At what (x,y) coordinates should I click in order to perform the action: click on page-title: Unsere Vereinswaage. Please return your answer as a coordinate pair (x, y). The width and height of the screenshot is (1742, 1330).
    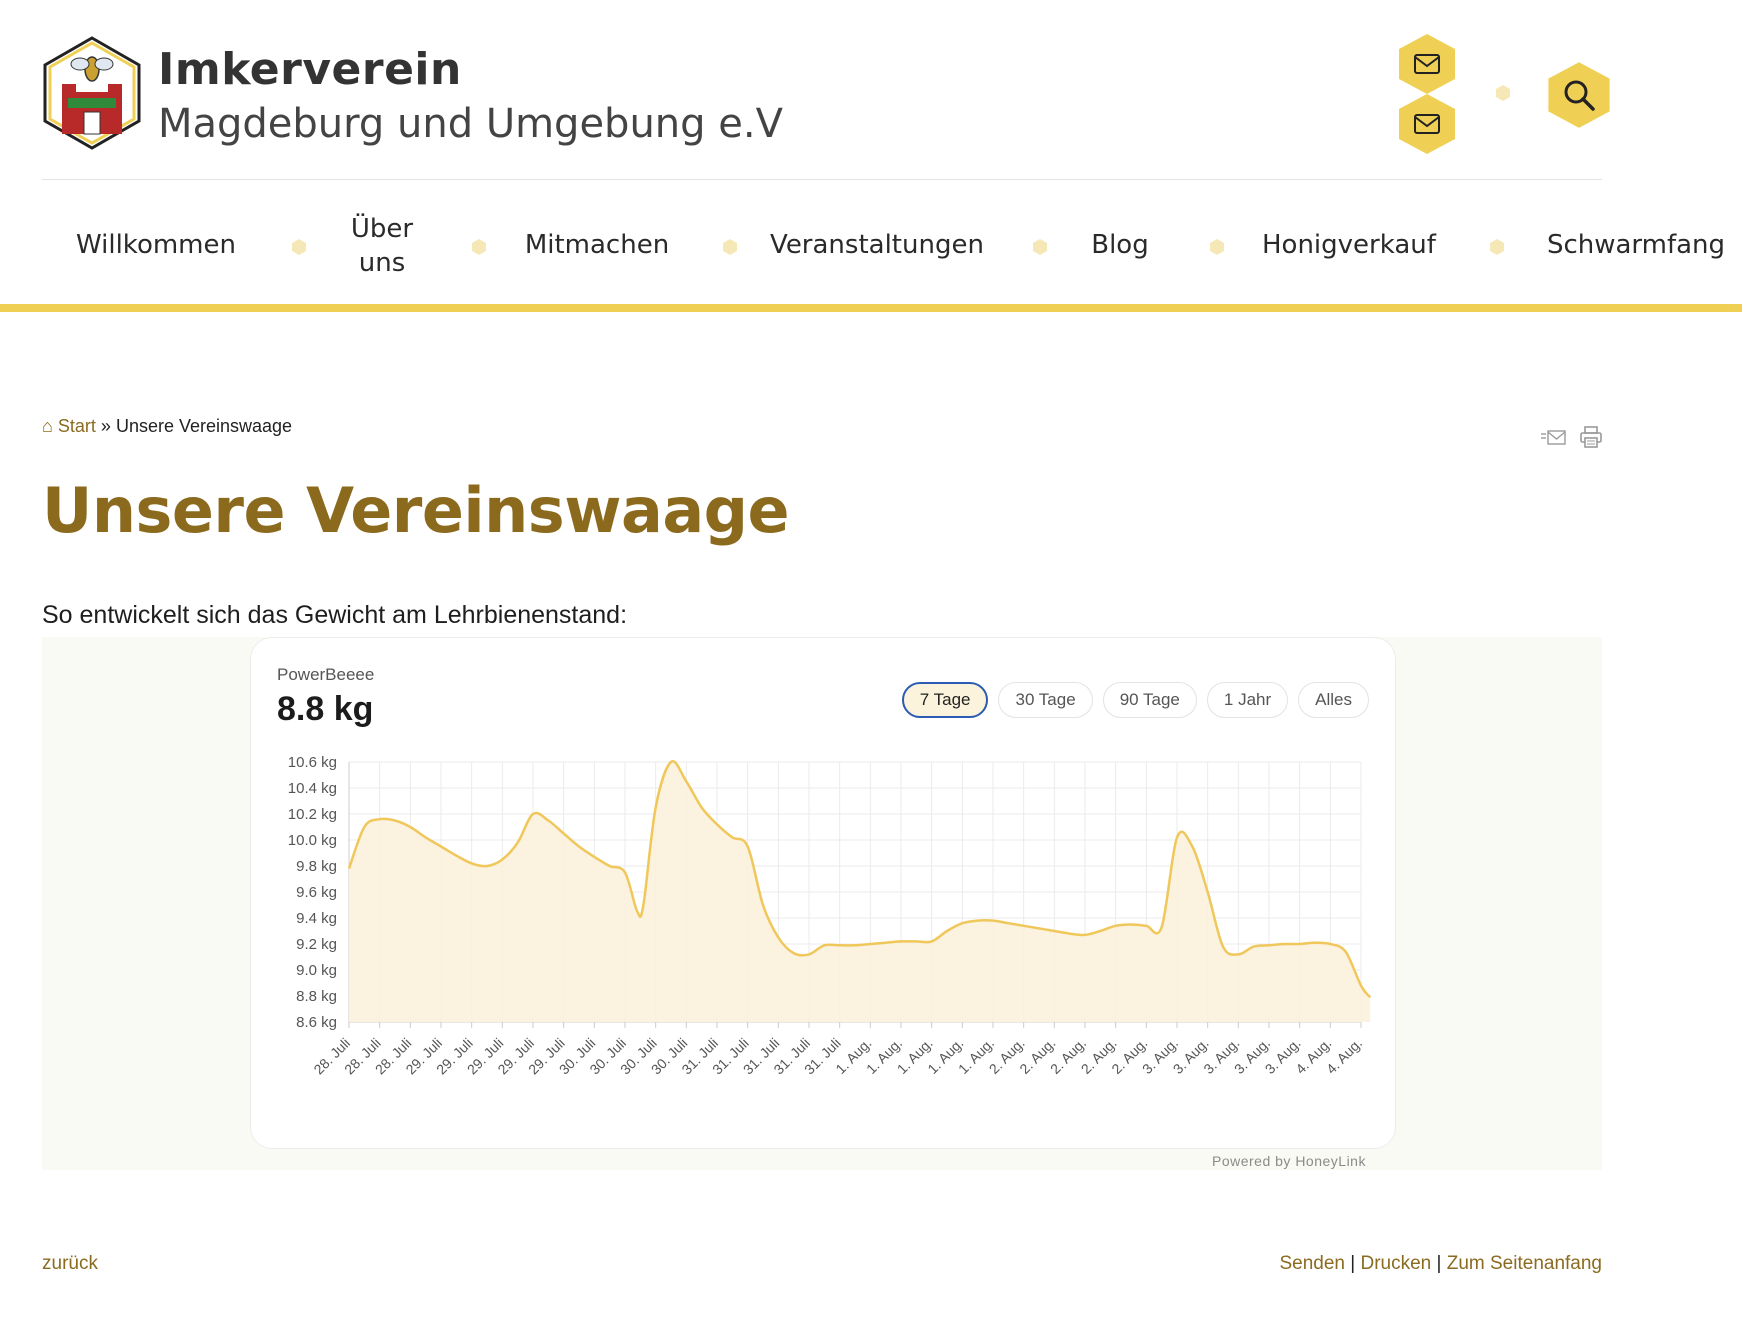
    Looking at the image, I should click on (416, 510).